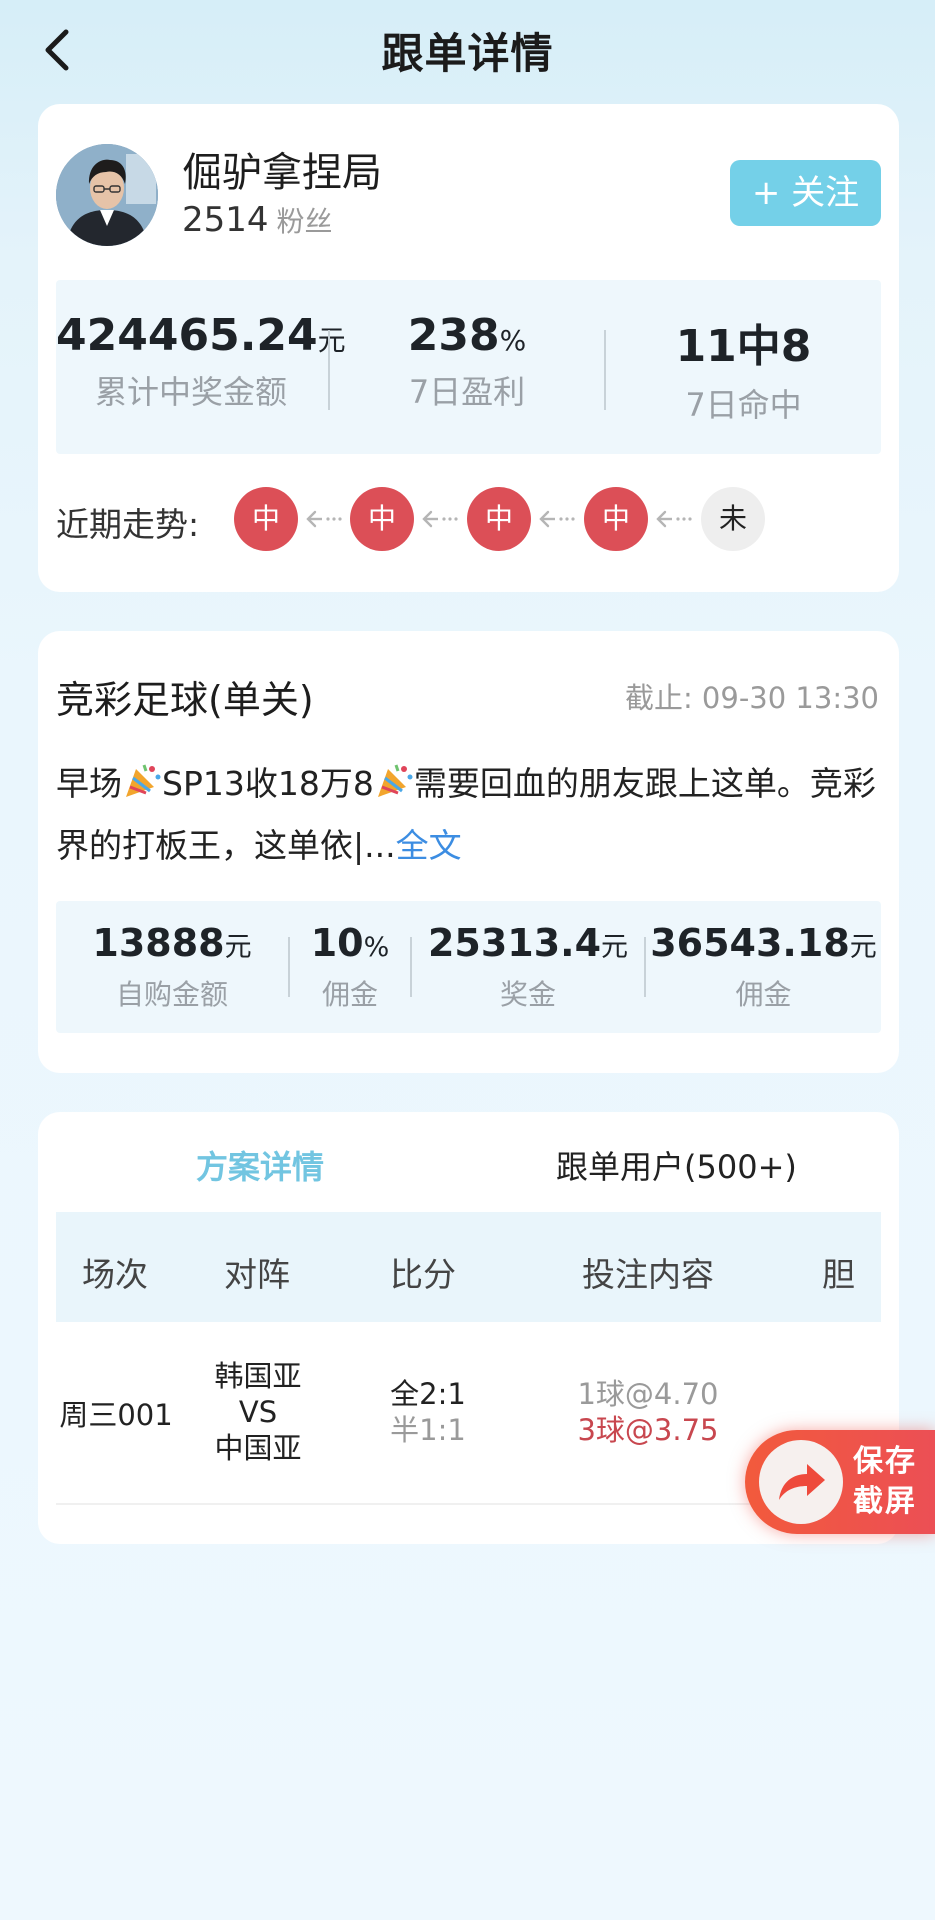 This screenshot has height=1920, width=935. I want to click on share-icon, so click(801, 1482).